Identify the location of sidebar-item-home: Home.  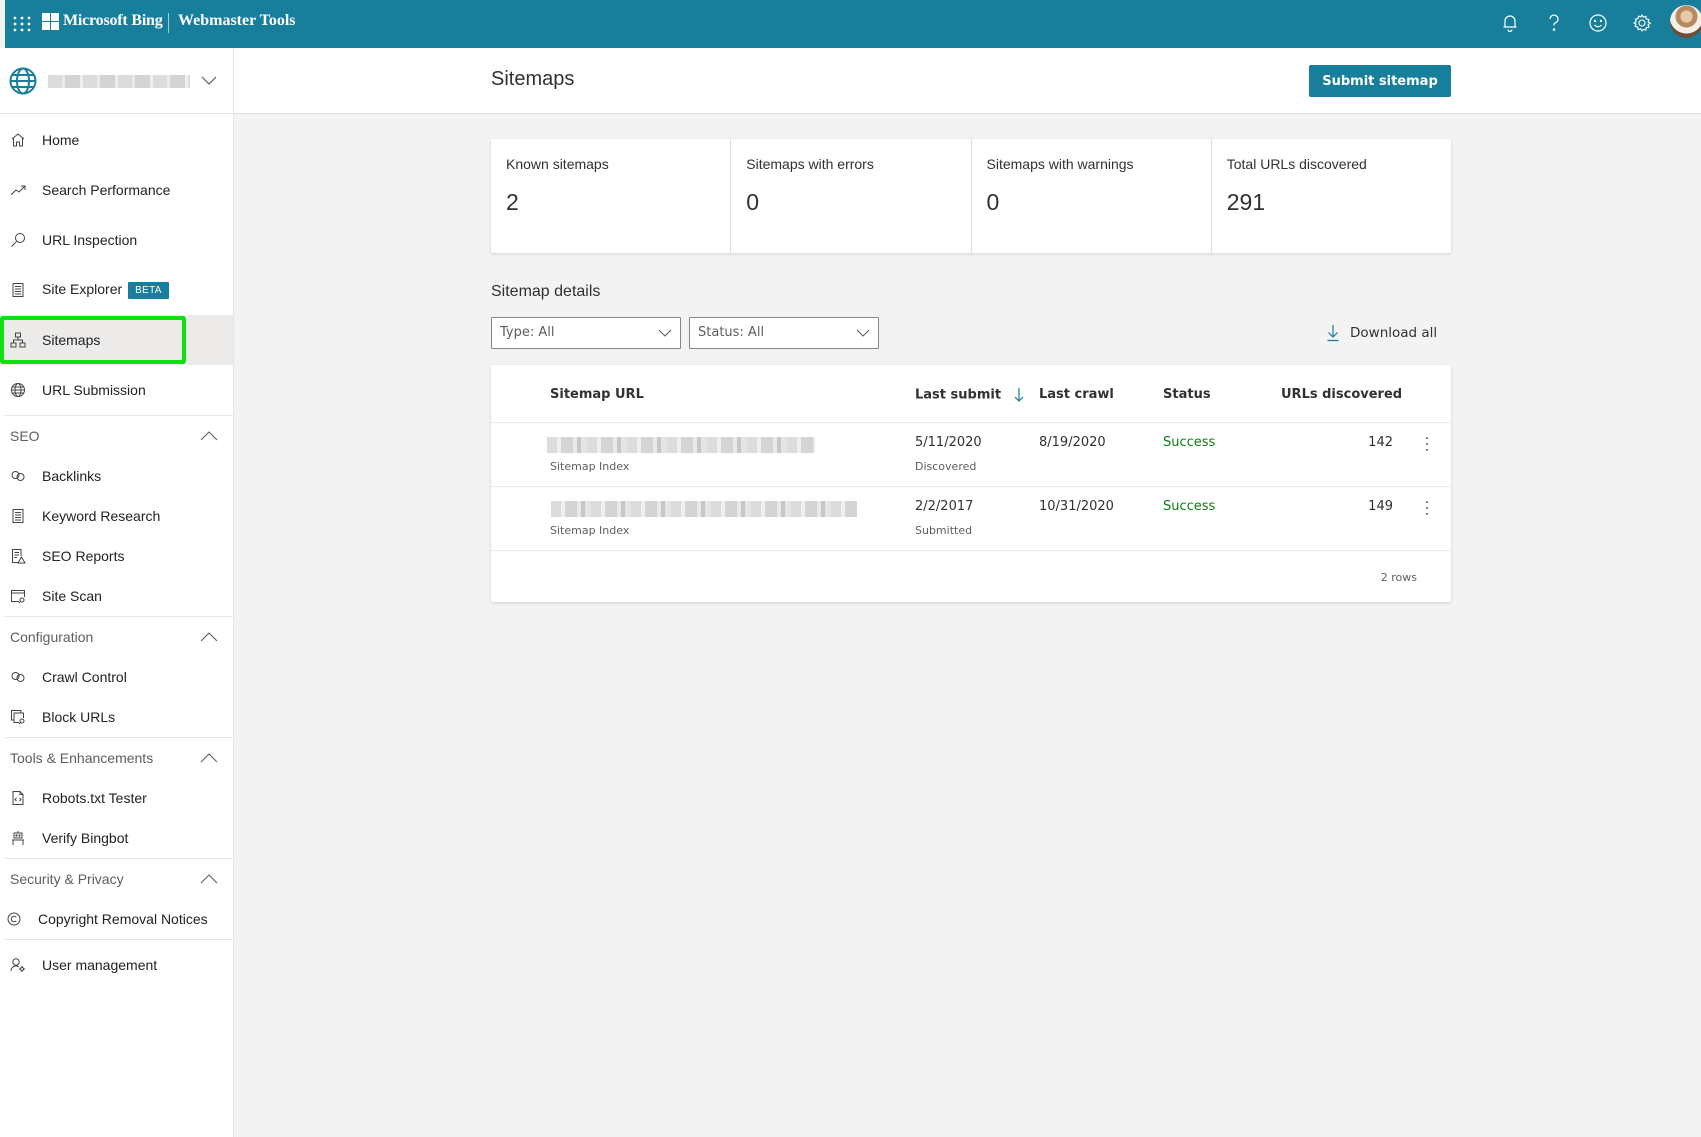
(116, 140).